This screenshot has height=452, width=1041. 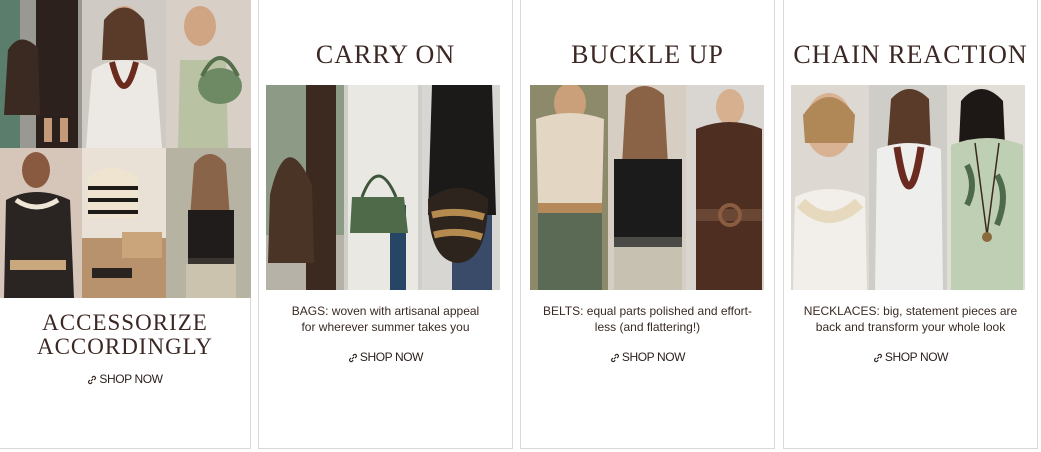 What do you see at coordinates (461, 187) in the screenshot?
I see `photo-raffia-bag` at bounding box center [461, 187].